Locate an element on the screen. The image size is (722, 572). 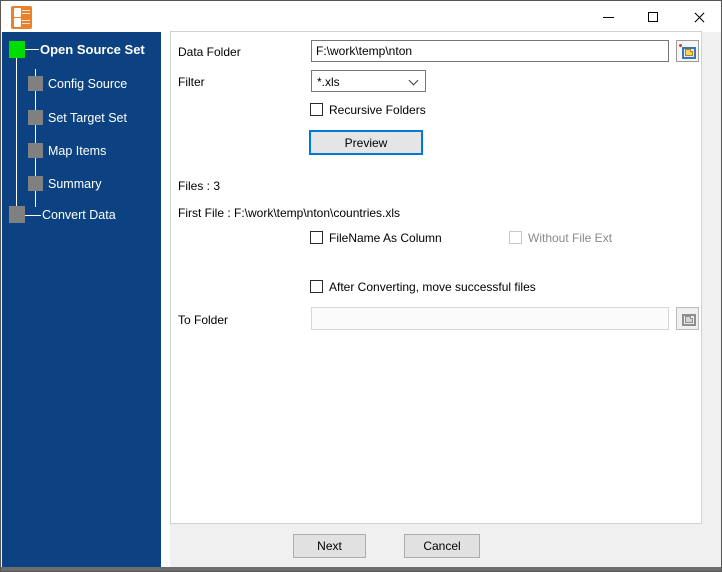
filter-dropdown-value: *.xls is located at coordinates (328, 82).